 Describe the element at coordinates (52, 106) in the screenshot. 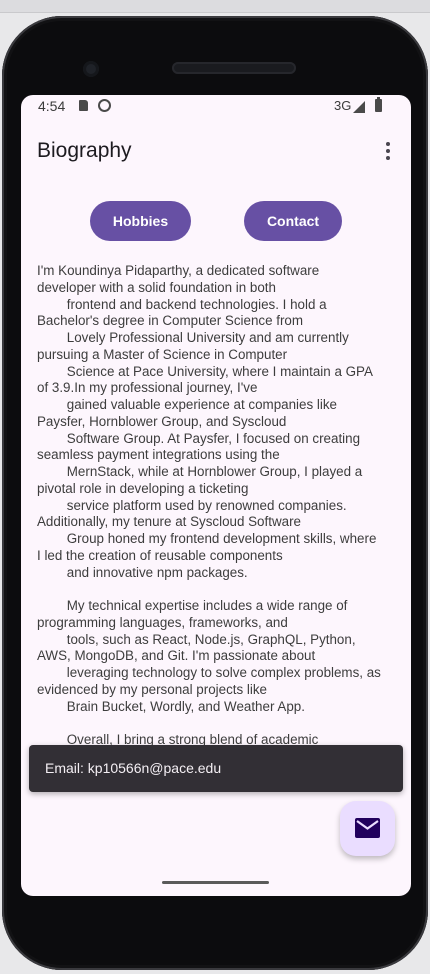

I see `status-time: 4:54` at that location.